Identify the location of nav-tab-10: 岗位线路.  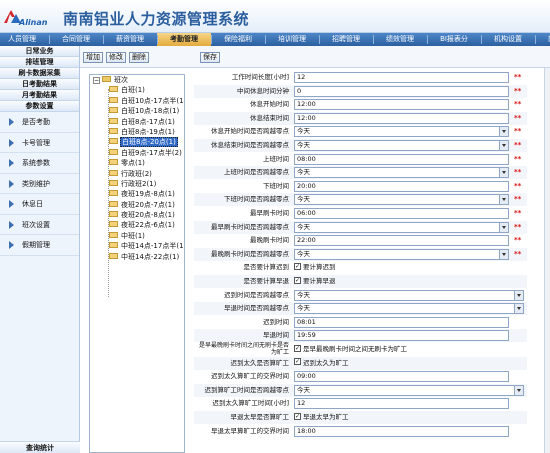
(542, 39).